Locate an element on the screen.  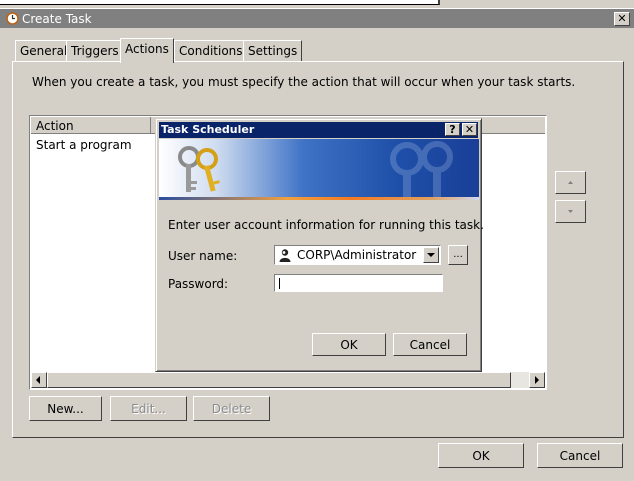
dialog-title: Task Scheduler is located at coordinates (208, 129).